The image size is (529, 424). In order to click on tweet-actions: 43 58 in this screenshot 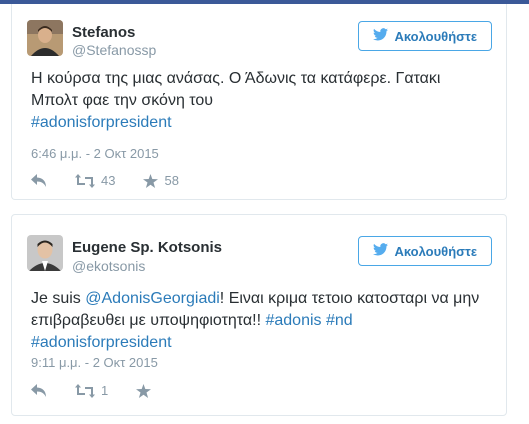, I will do `click(105, 180)`.